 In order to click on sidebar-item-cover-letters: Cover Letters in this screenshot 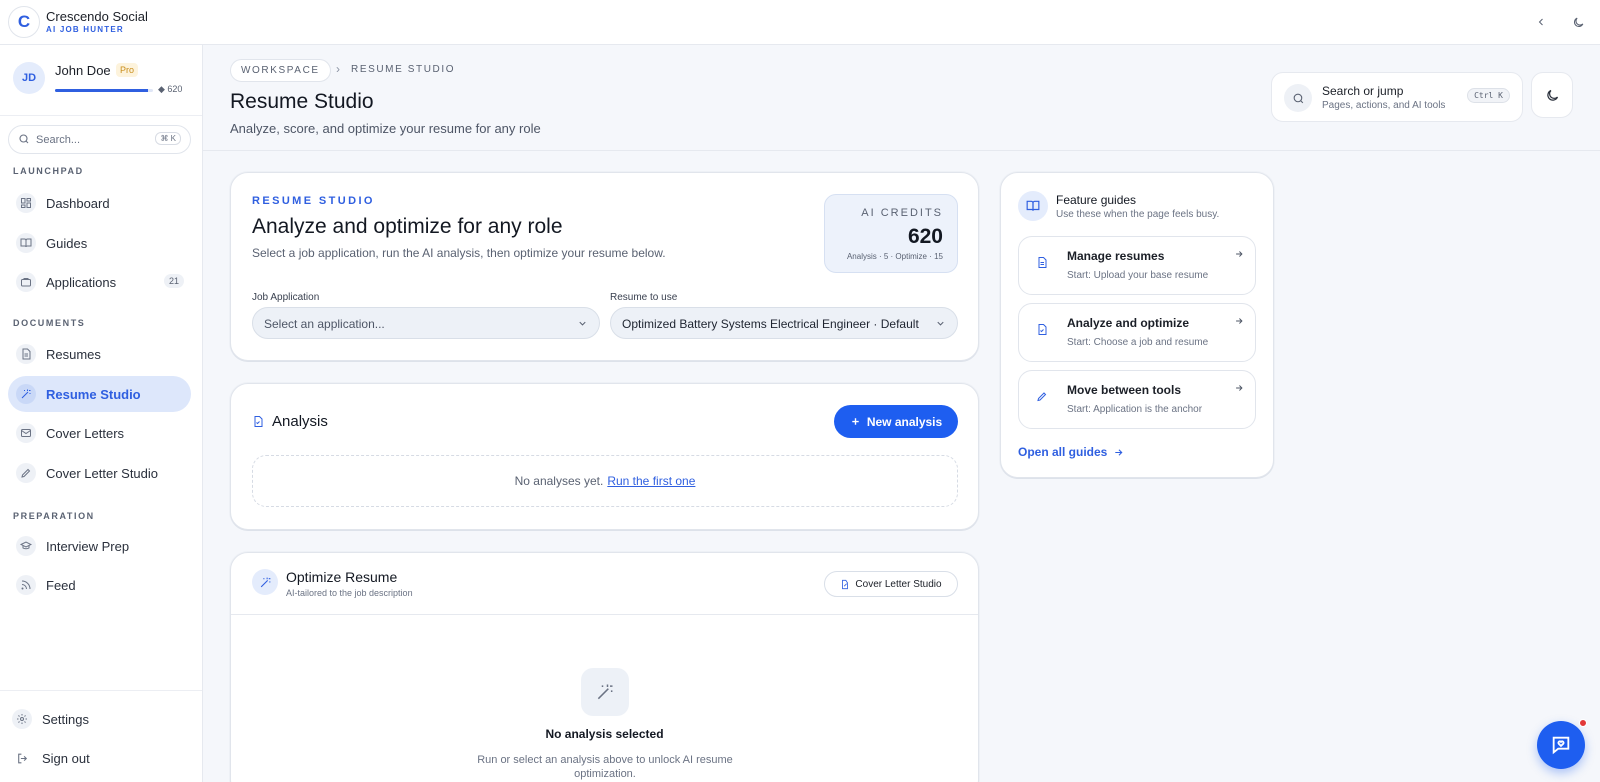, I will do `click(99, 433)`.